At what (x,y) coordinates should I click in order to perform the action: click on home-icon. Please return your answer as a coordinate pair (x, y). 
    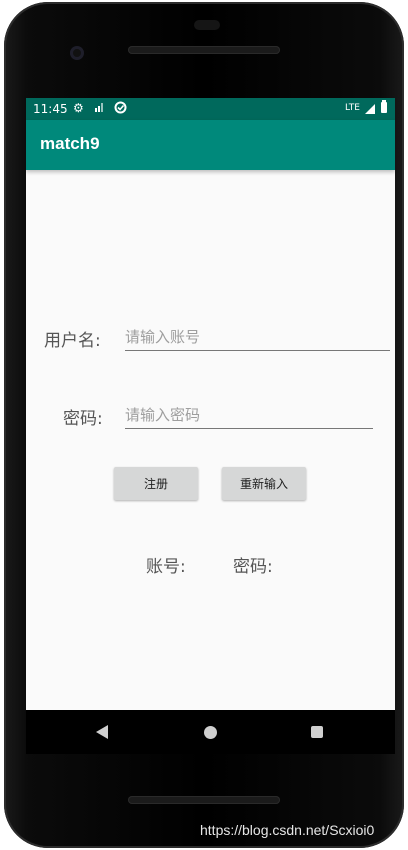
    Looking at the image, I should click on (210, 732).